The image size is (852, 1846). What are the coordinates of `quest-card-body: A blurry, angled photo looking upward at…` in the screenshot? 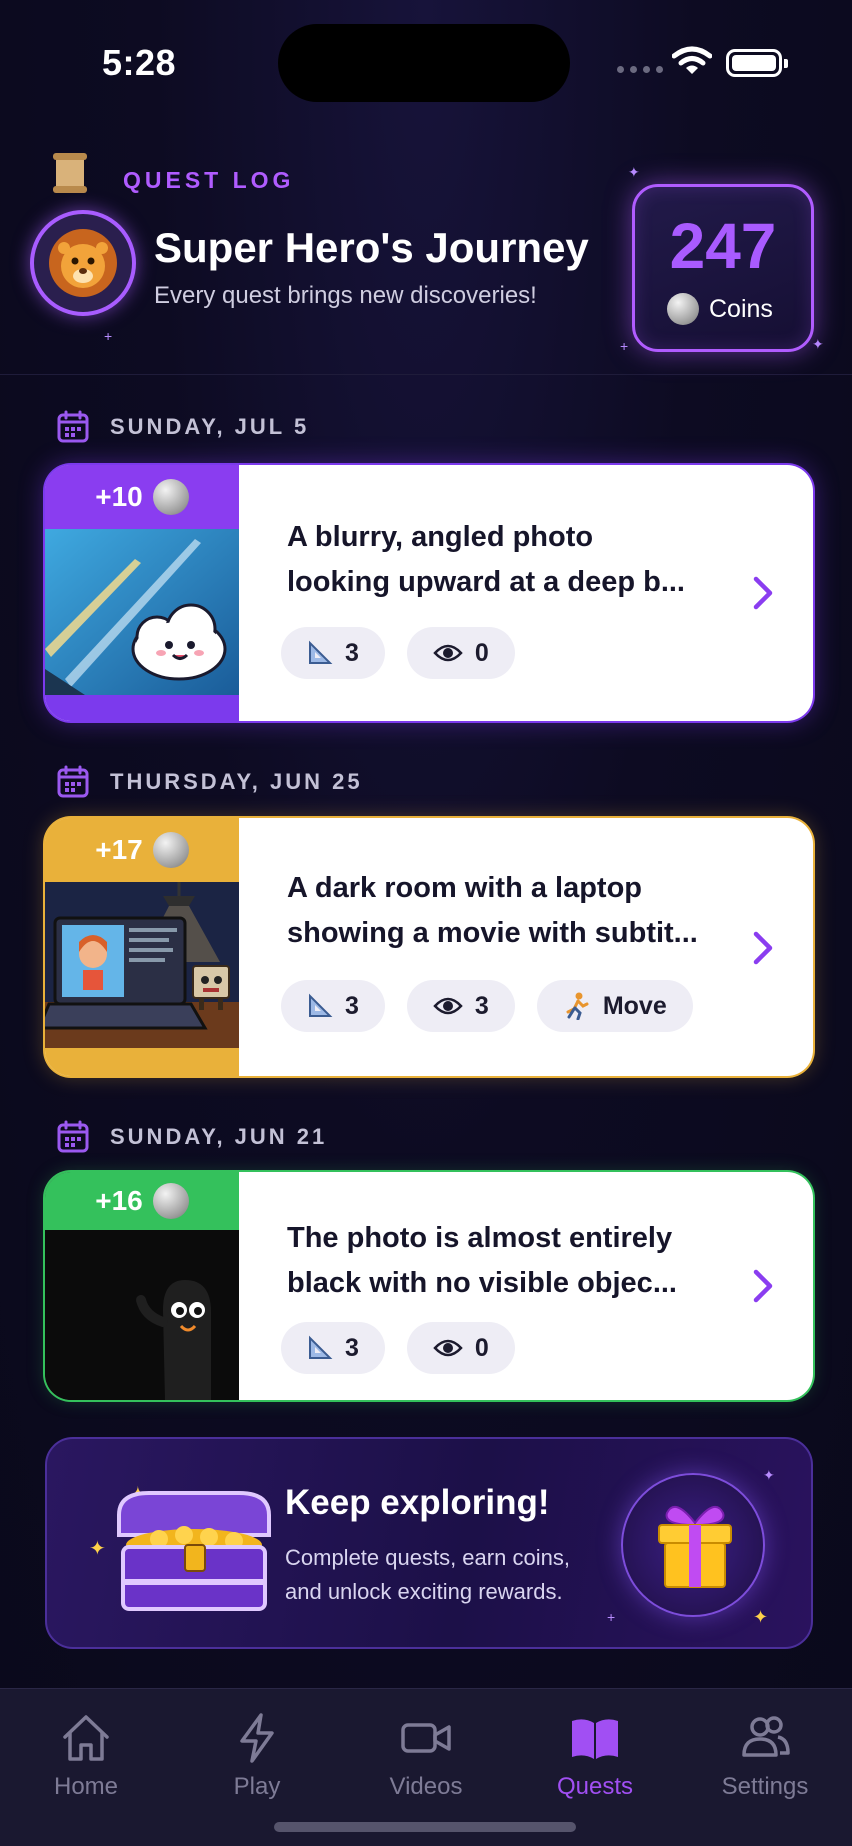 It's located at (526, 593).